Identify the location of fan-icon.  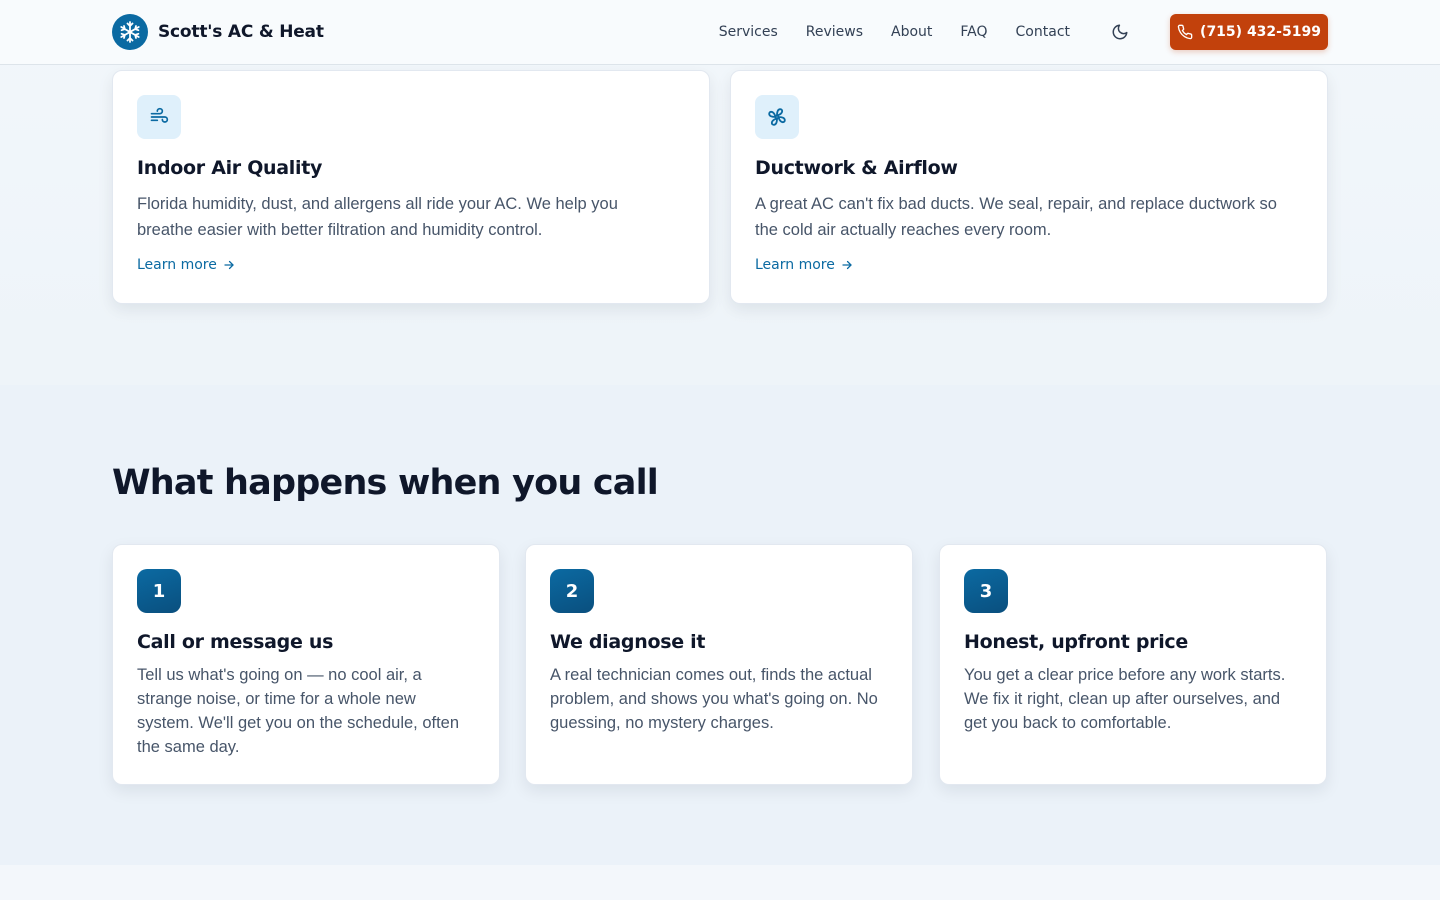
(777, 117).